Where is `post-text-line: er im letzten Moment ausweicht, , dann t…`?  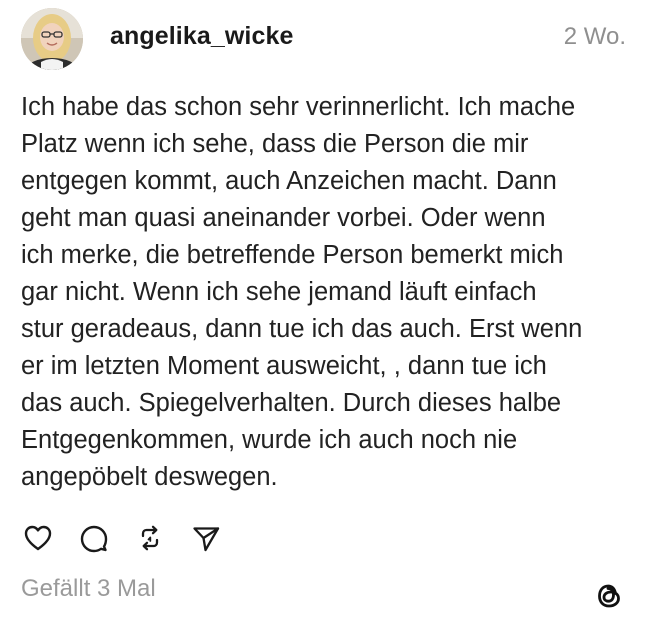 post-text-line: er im letzten Moment ausweicht, , dann t… is located at coordinates (284, 366).